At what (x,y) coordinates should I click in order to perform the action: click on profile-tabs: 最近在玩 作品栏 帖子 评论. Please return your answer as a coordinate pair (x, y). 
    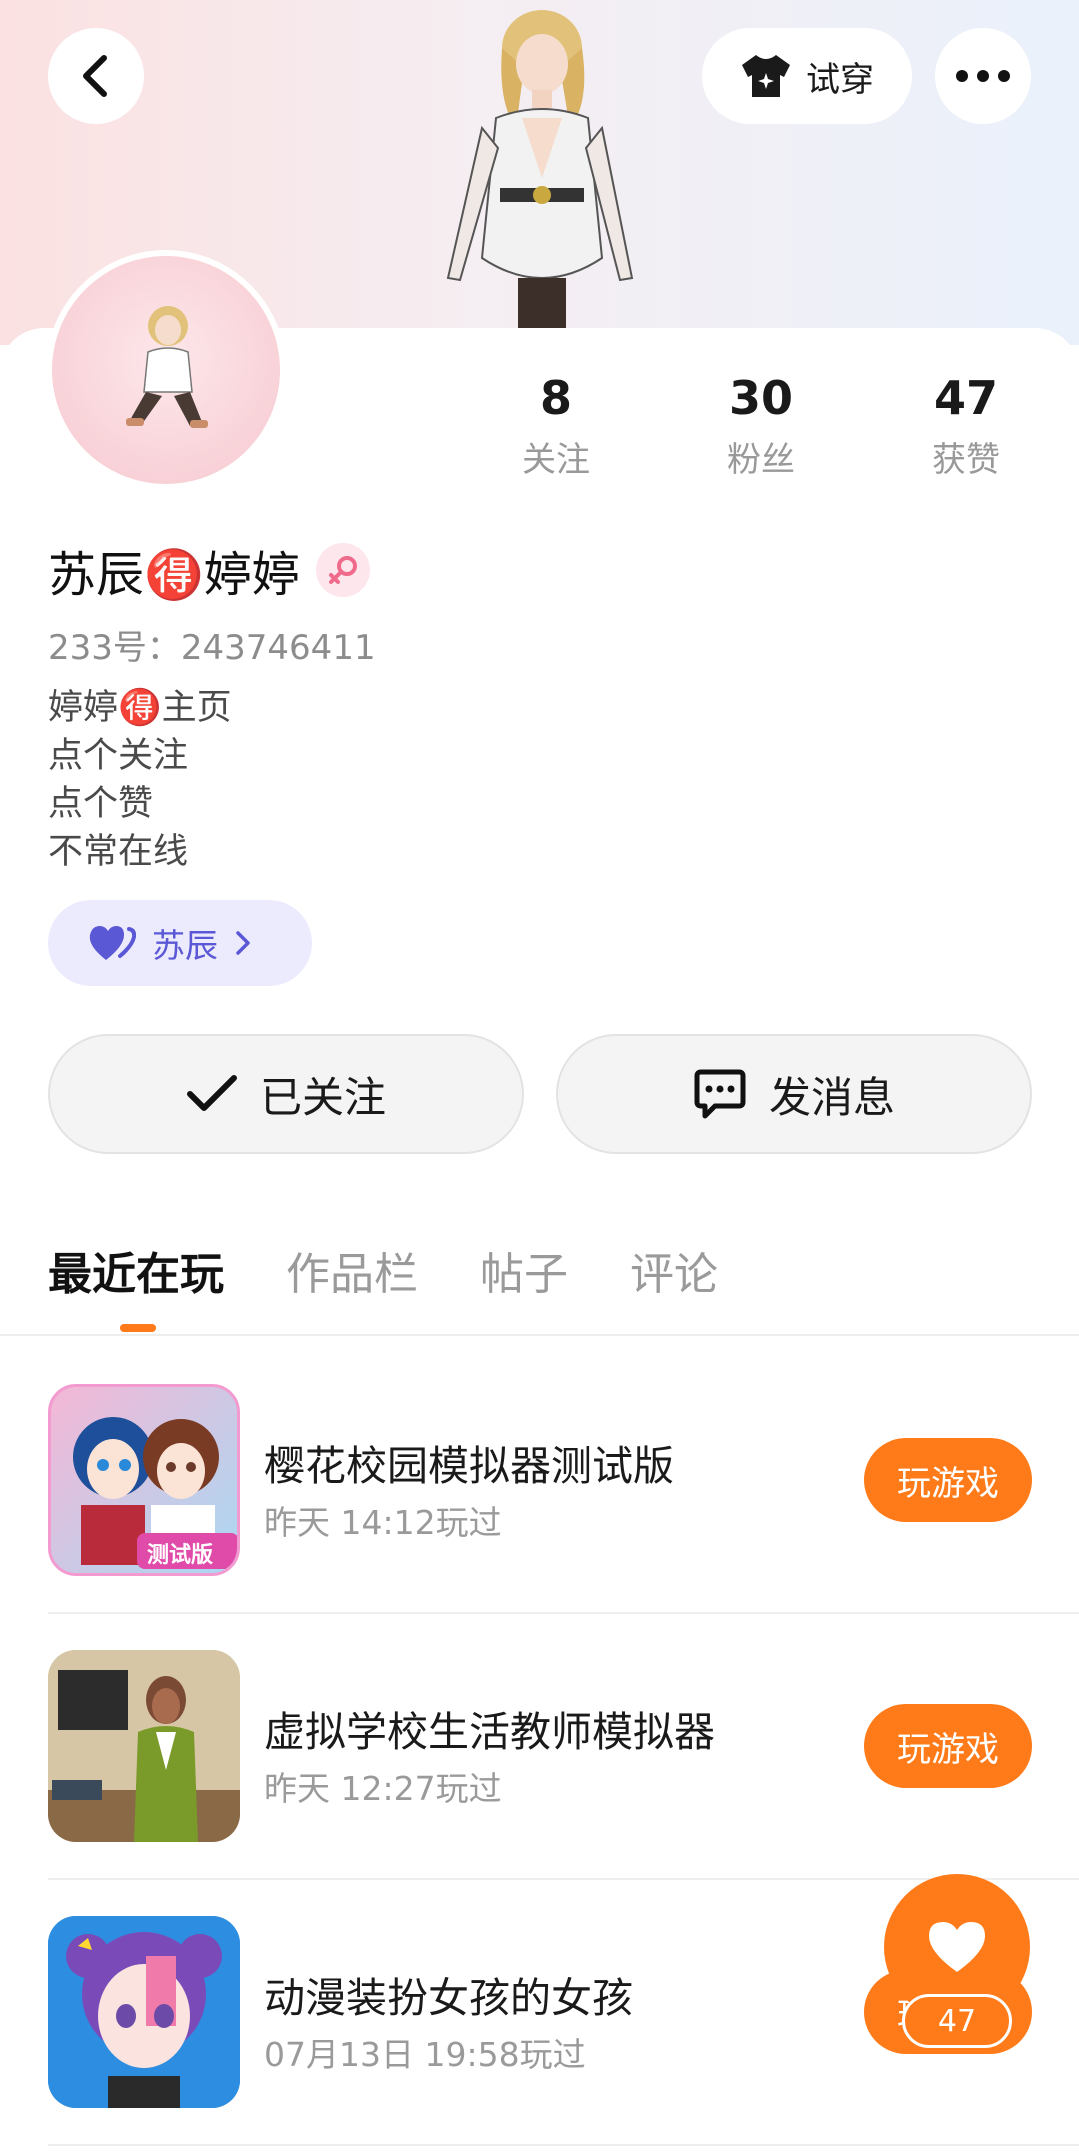
    Looking at the image, I should click on (383, 1270).